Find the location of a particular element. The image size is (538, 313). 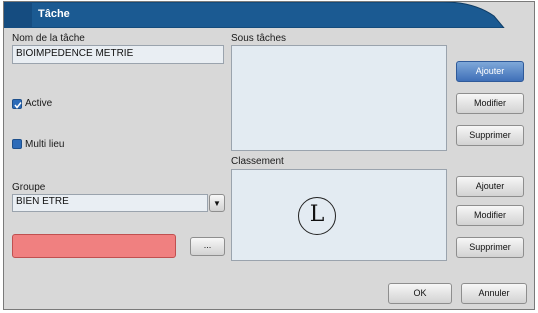

subtasks-label: Sous tâches is located at coordinates (259, 38).